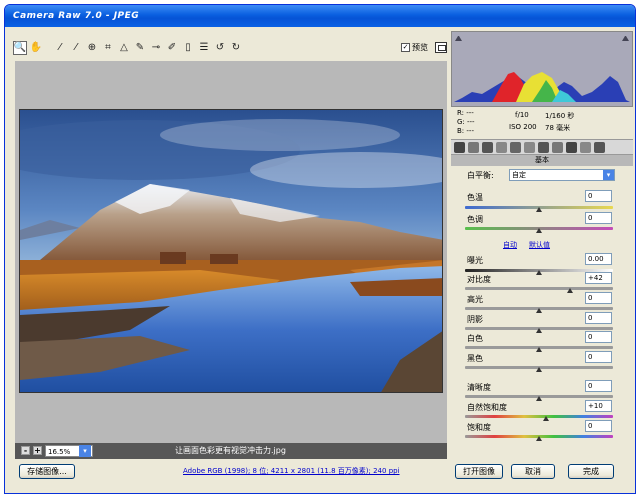 The image size is (640, 500). Describe the element at coordinates (480, 175) in the screenshot. I see `white-balance-label: 白平衡:` at that location.